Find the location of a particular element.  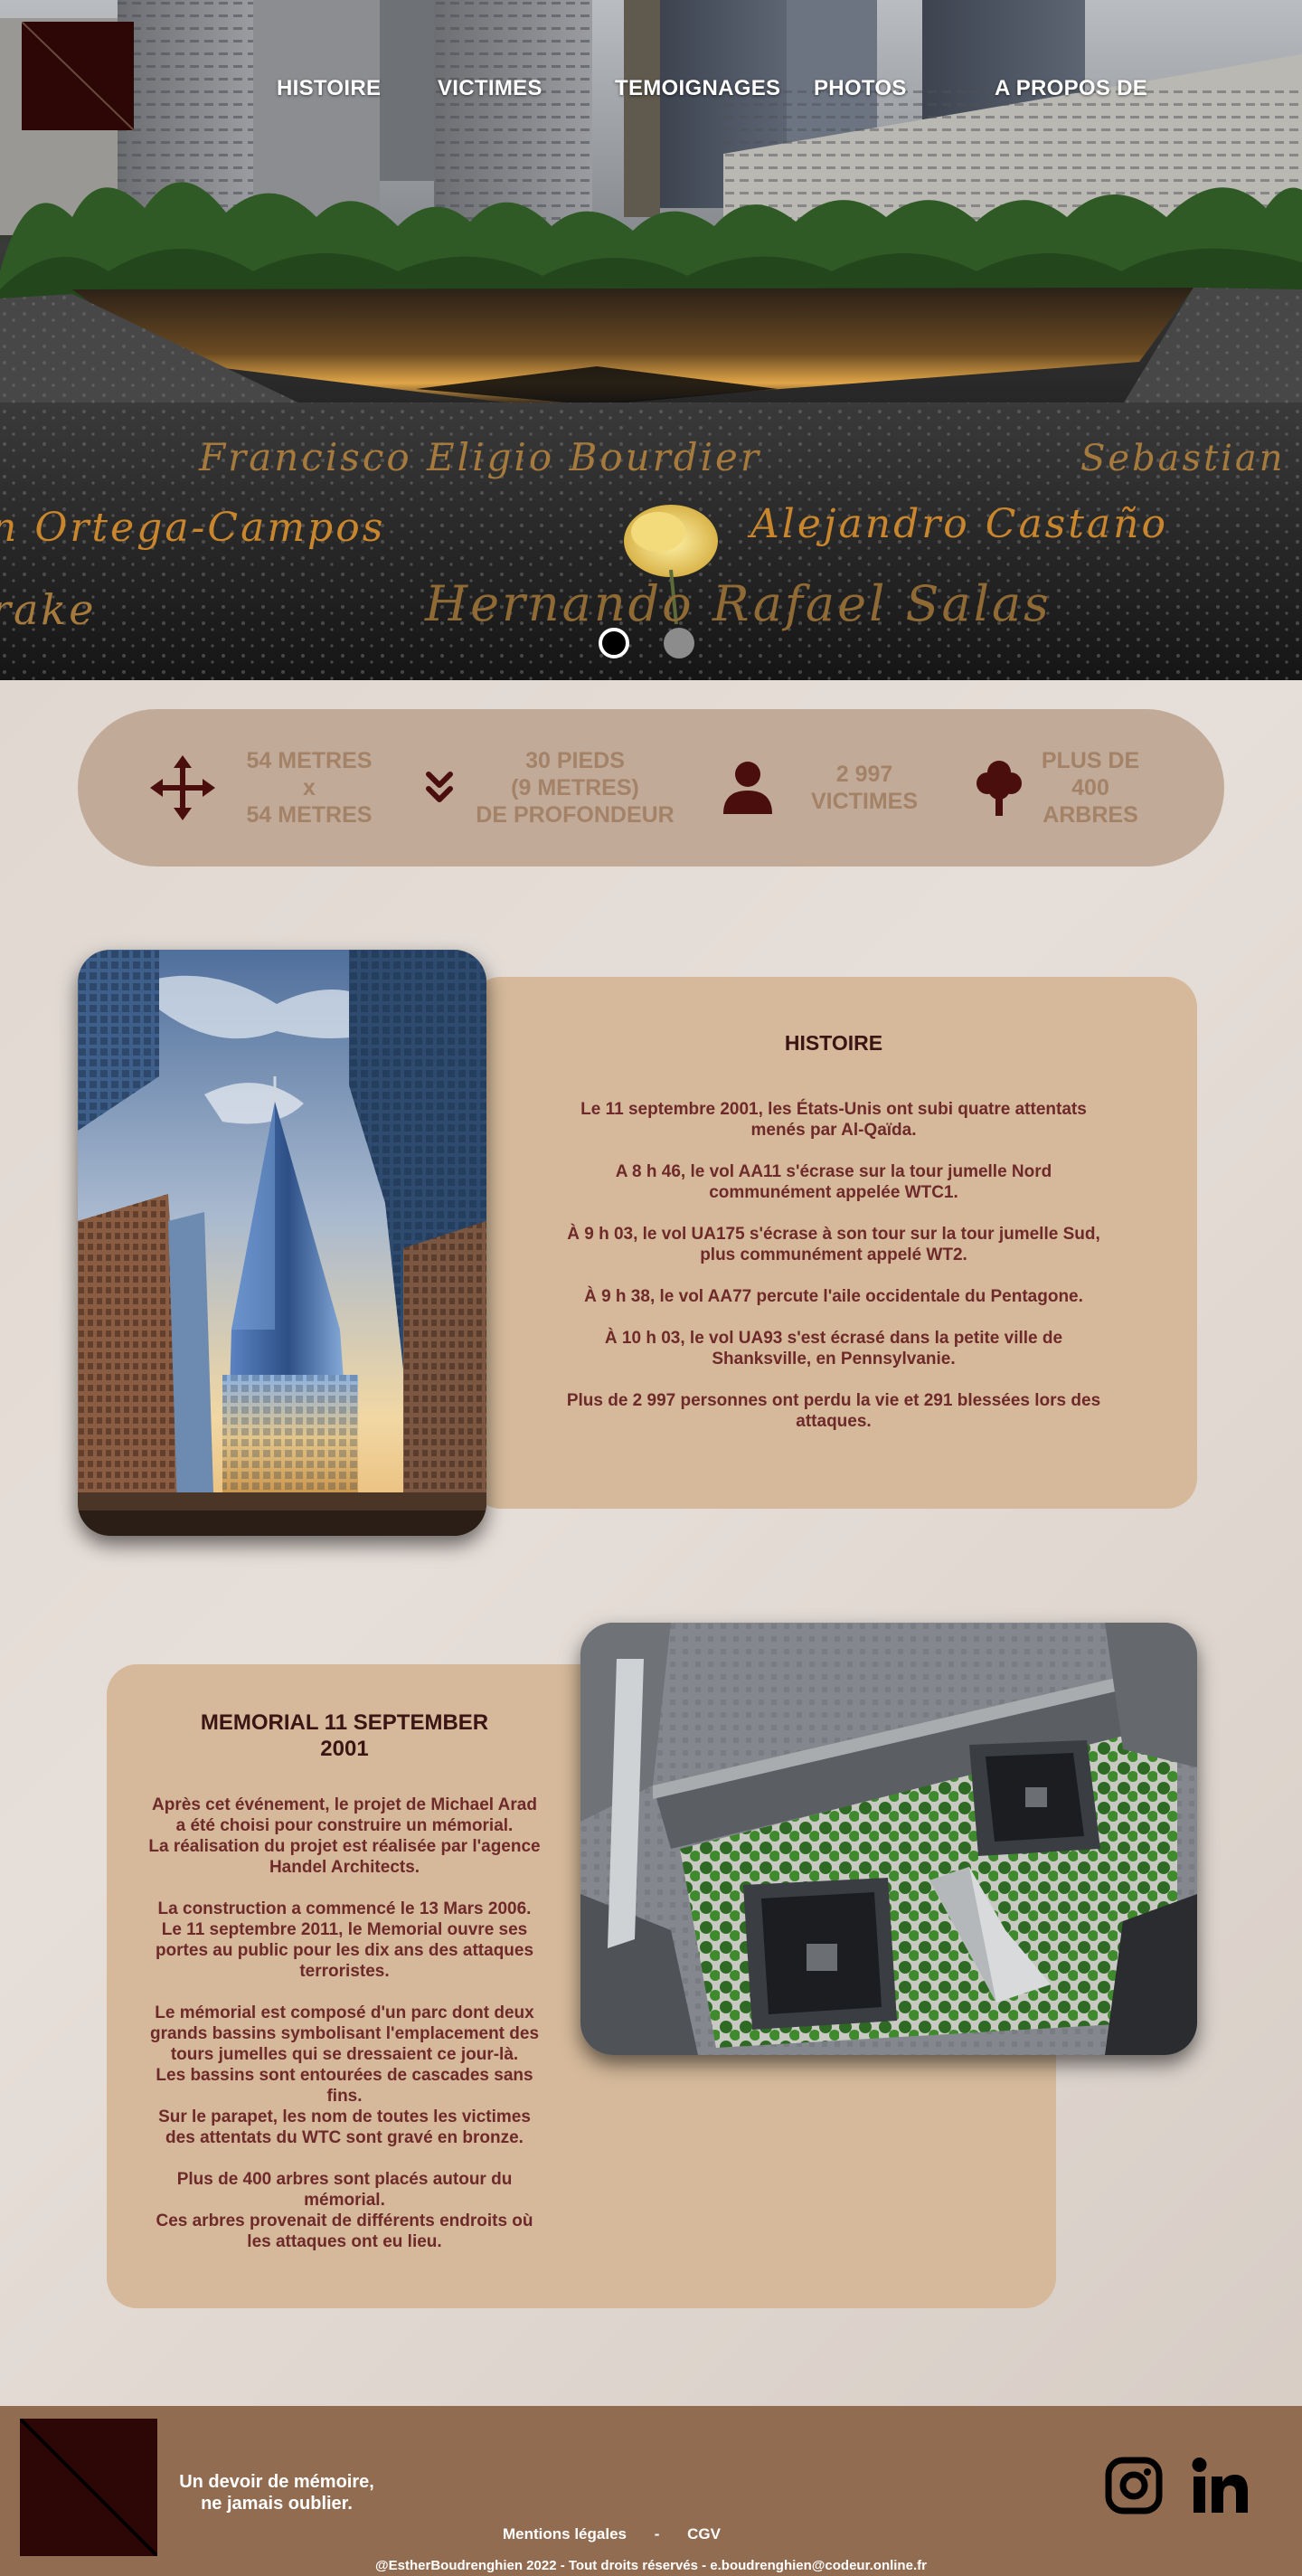

stat-line: 400 is located at coordinates (1090, 787).